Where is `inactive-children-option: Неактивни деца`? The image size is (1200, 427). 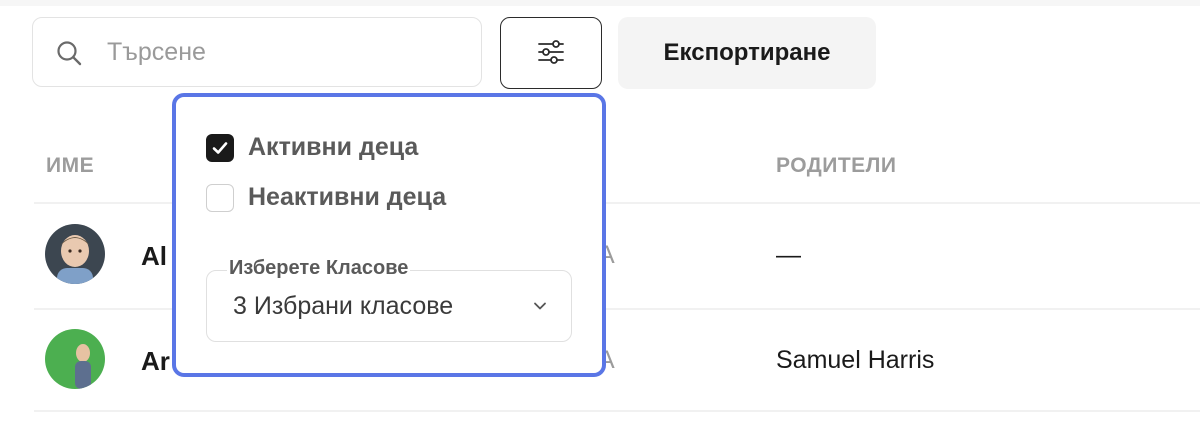 inactive-children-option: Неактивни деца is located at coordinates (326, 197).